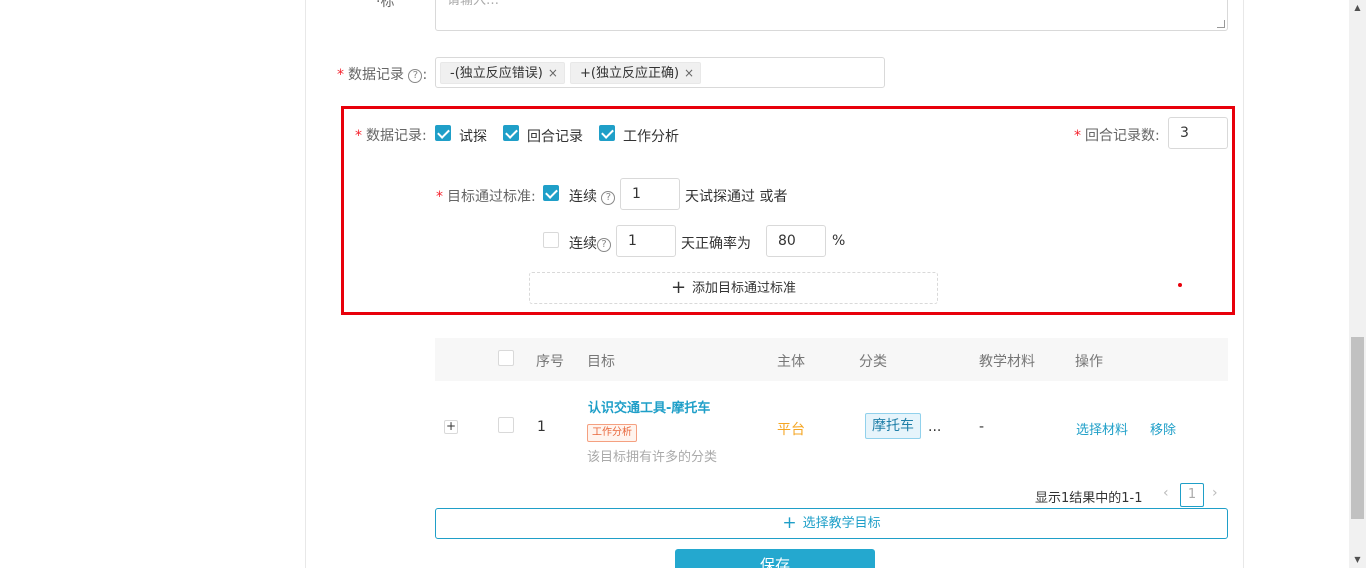  What do you see at coordinates (982, 427) in the screenshot?
I see `material-value: -` at bounding box center [982, 427].